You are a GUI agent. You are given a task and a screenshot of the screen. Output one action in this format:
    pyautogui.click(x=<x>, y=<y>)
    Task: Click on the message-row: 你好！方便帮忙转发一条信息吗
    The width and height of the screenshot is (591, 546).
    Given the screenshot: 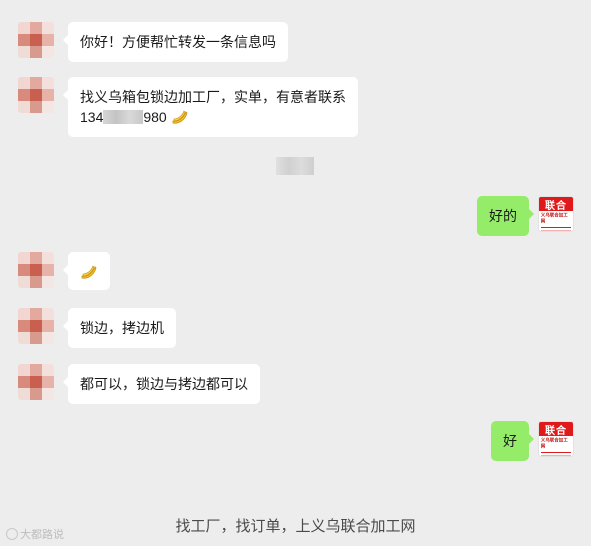 What is the action you would take?
    pyautogui.click(x=295, y=42)
    